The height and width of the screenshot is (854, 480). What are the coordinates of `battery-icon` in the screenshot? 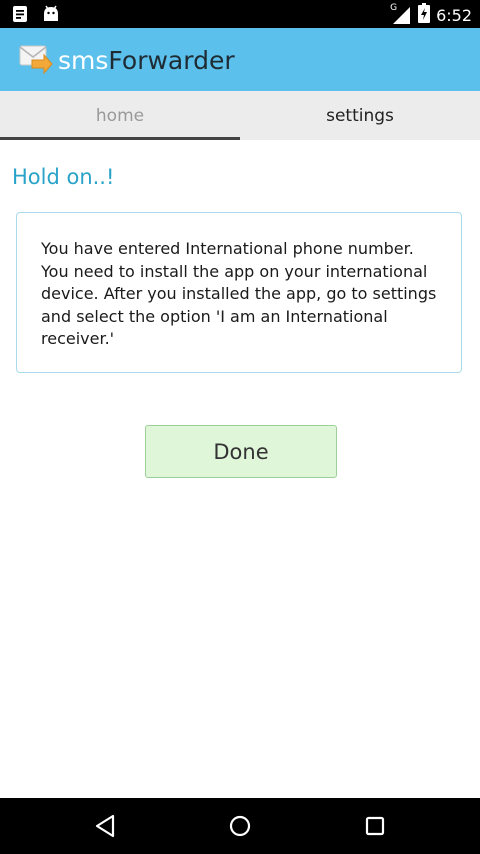 It's located at (424, 15).